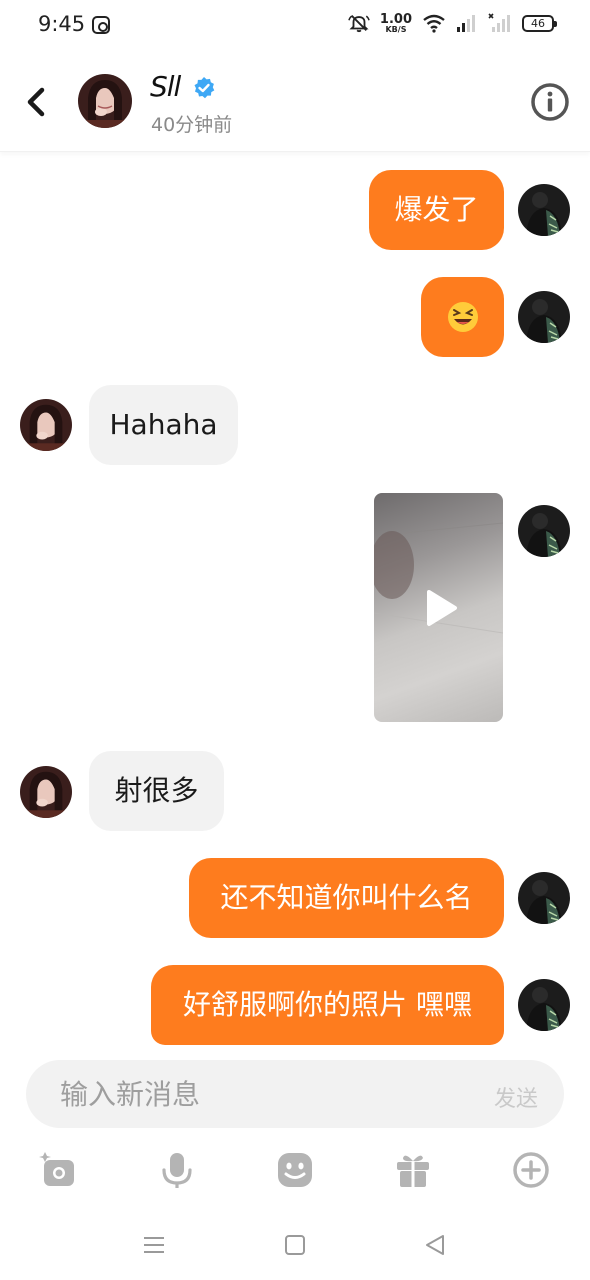 The height and width of the screenshot is (1280, 590). Describe the element at coordinates (434, 23) in the screenshot. I see `wifi-icon` at that location.